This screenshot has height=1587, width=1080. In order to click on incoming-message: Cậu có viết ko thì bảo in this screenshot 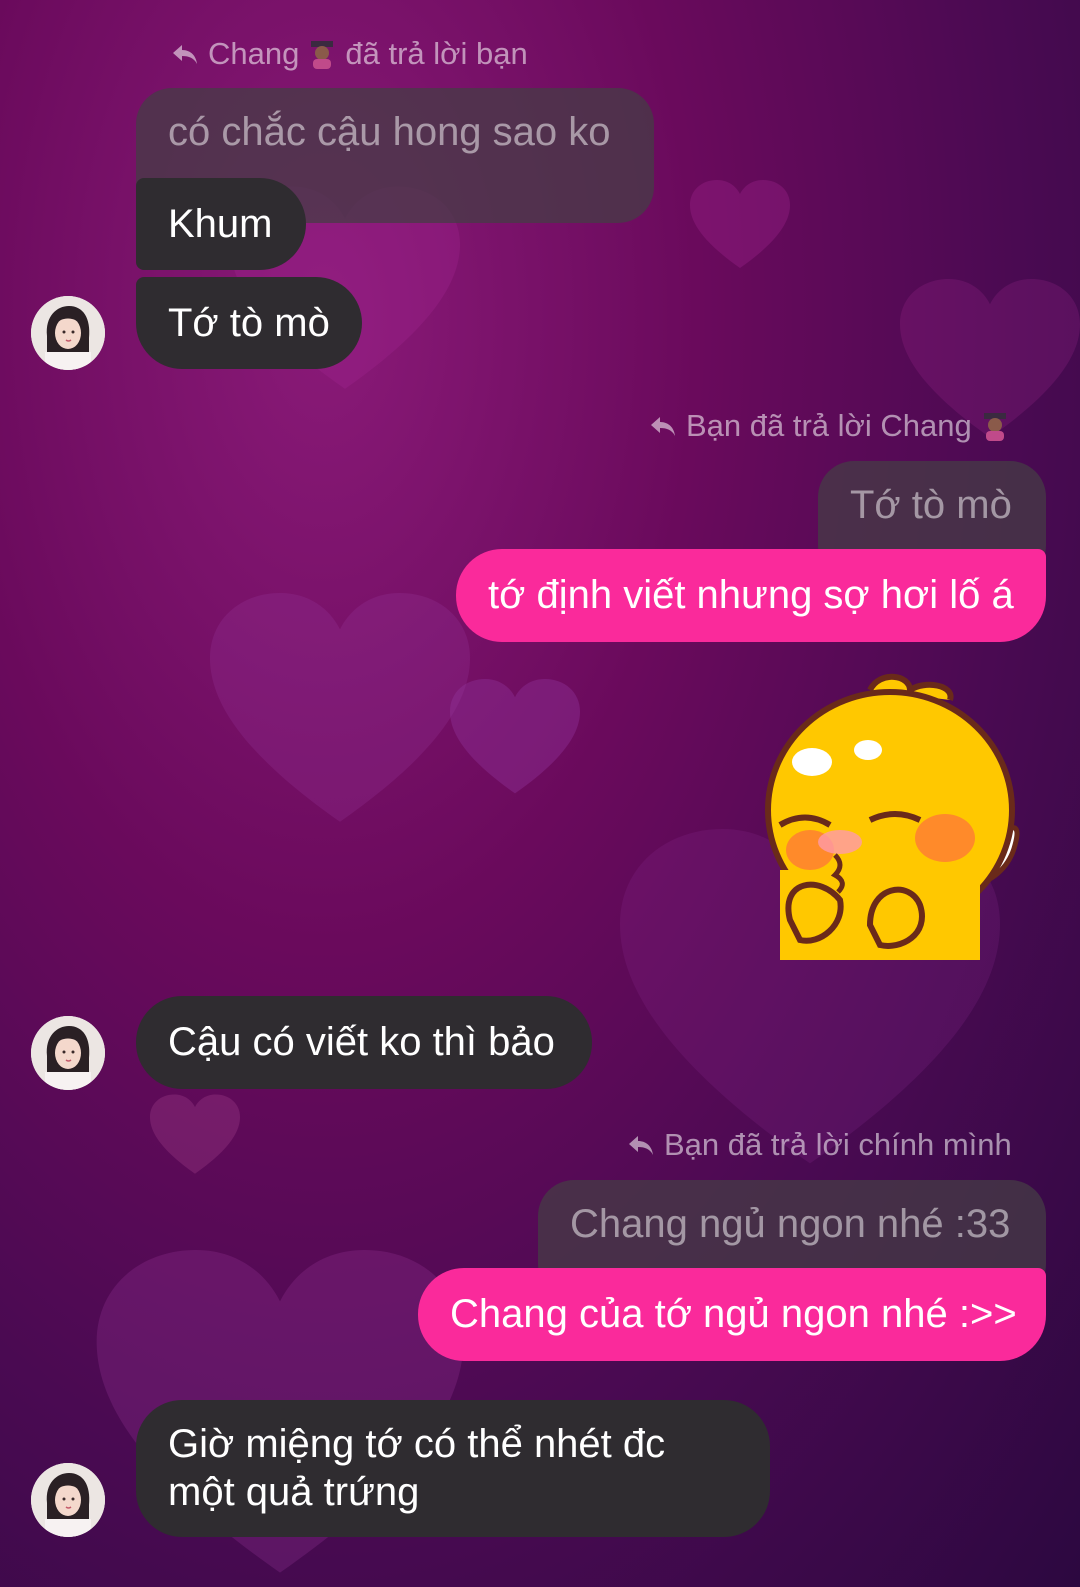, I will do `click(364, 1042)`.